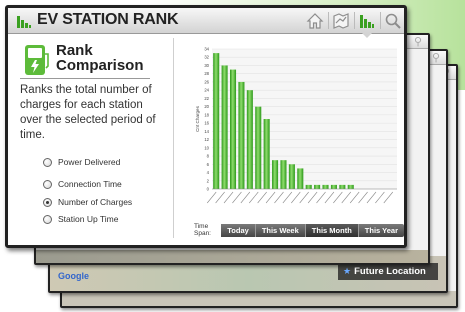  What do you see at coordinates (206, 90) in the screenshot?
I see `y-tick-label: 24` at bounding box center [206, 90].